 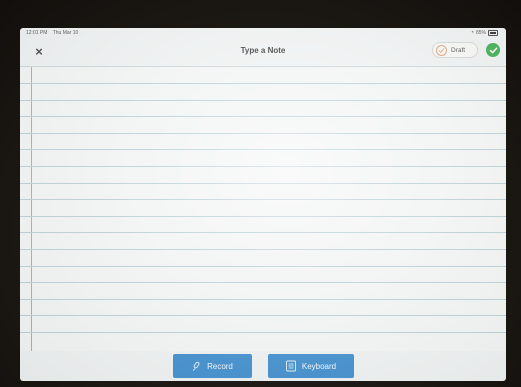 What do you see at coordinates (263, 33) in the screenshot?
I see `status-bar: 12:01 PM Thu Mar 10 ◔ 85%` at bounding box center [263, 33].